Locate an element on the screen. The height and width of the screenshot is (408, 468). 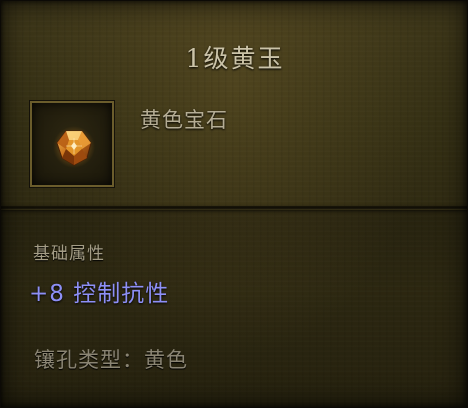
item-type-label: 黄色宝石 is located at coordinates (184, 120).